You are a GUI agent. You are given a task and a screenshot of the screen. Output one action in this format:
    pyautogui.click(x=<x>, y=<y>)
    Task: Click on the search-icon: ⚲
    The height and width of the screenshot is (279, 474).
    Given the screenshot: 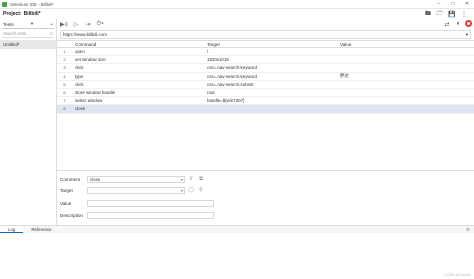 What is the action you would take?
    pyautogui.click(x=51, y=33)
    